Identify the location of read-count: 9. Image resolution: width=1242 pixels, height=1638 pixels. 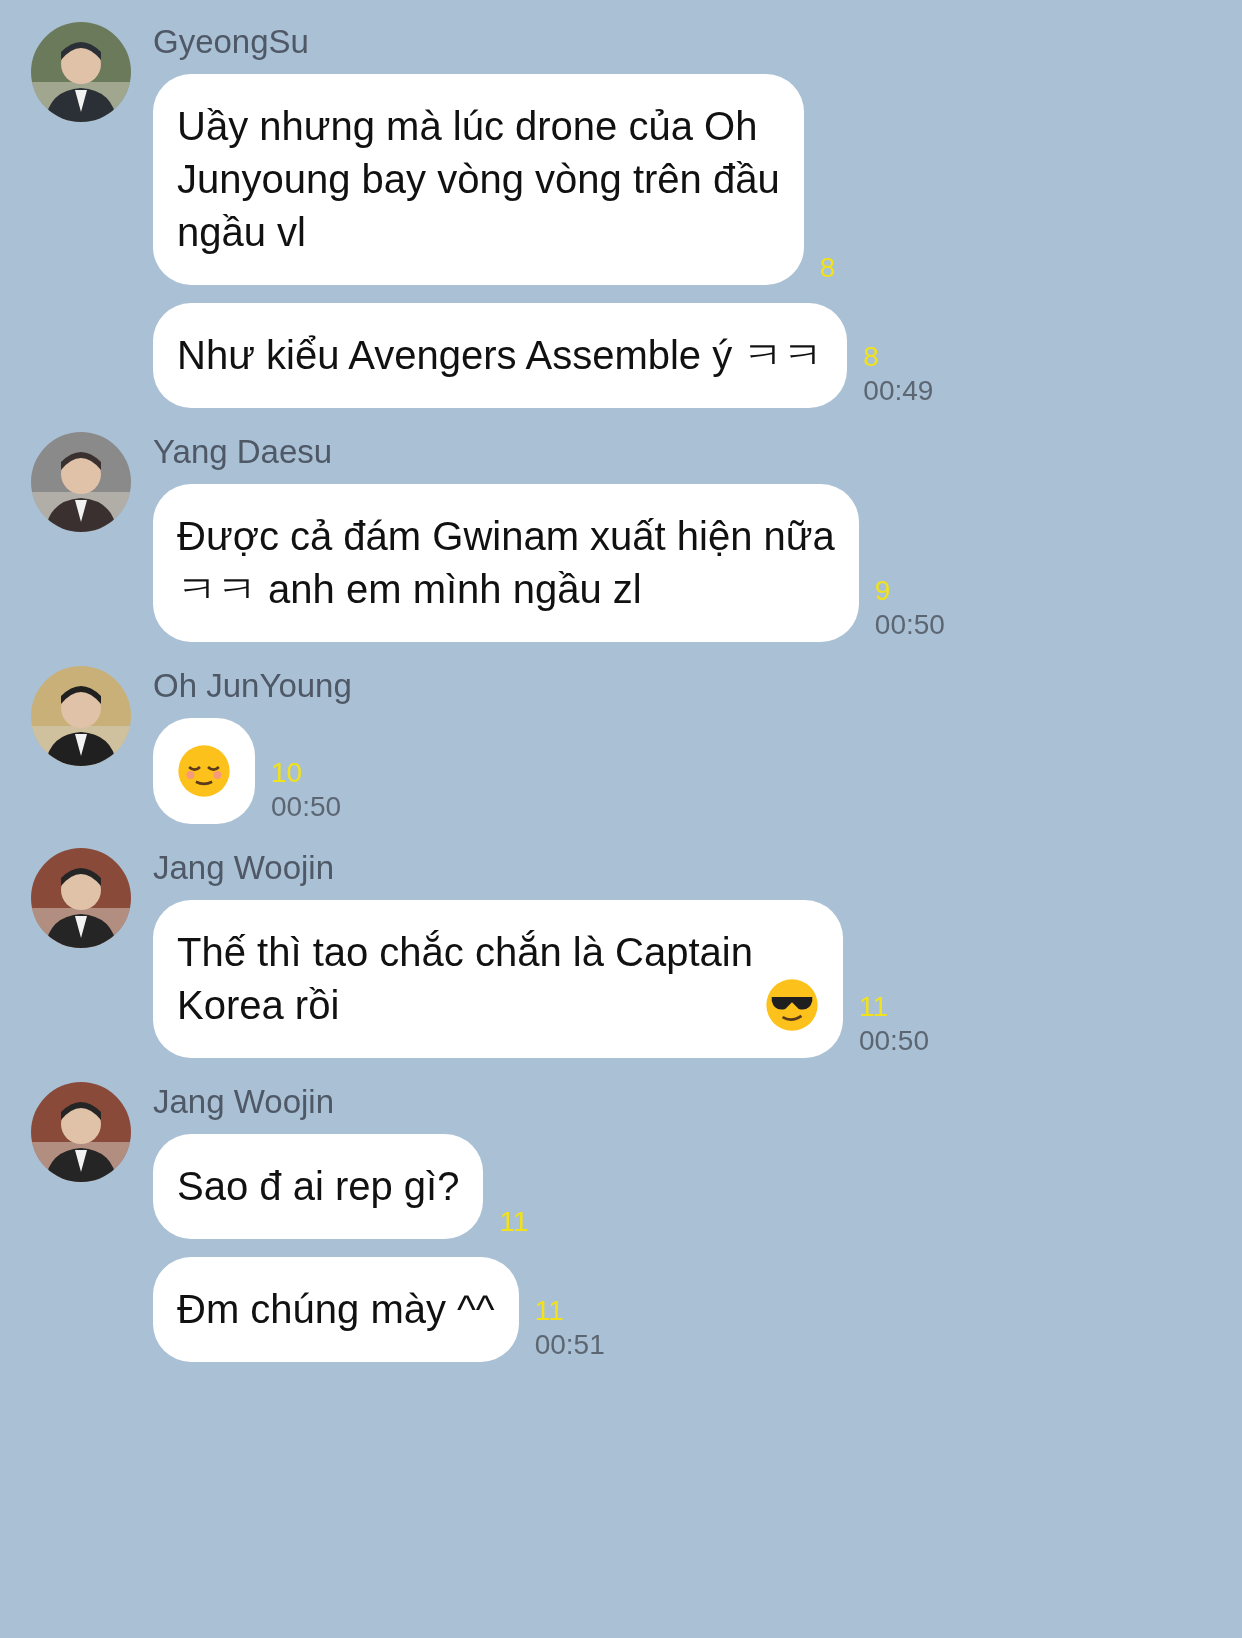
(883, 591).